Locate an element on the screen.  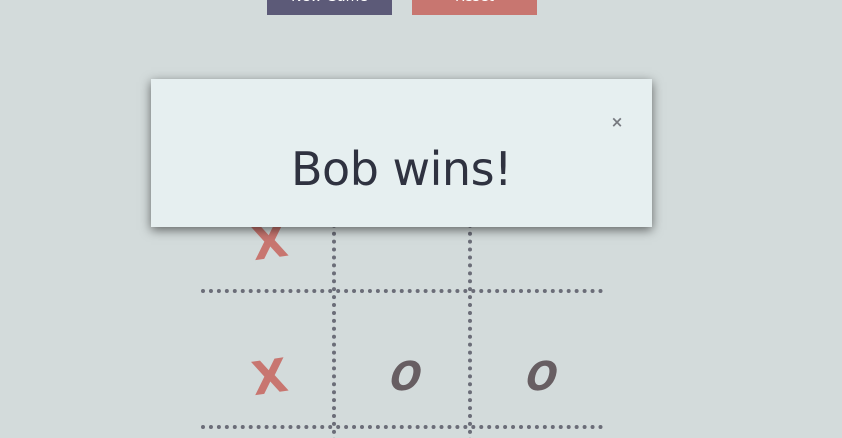
board-cell-r1-c2: O is located at coordinates (542, 374).